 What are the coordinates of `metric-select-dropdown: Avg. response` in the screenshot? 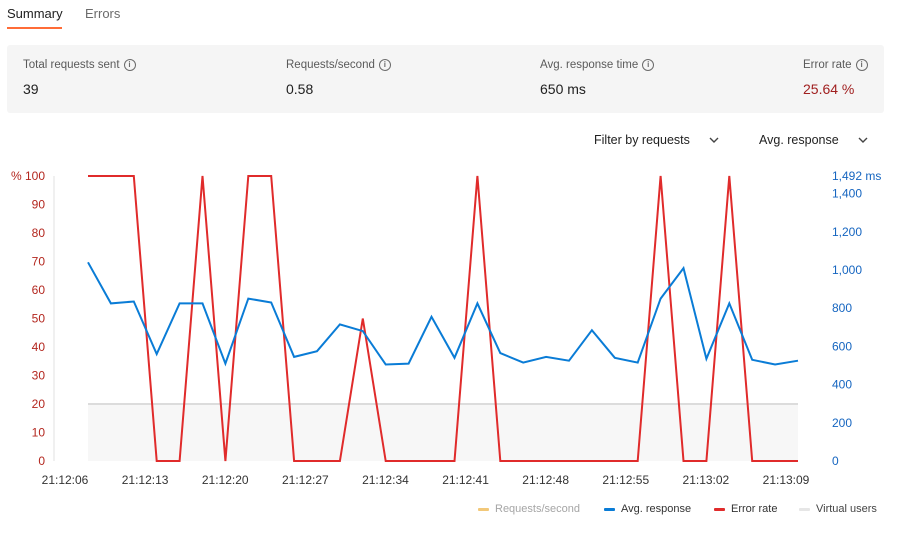 It's located at (814, 140).